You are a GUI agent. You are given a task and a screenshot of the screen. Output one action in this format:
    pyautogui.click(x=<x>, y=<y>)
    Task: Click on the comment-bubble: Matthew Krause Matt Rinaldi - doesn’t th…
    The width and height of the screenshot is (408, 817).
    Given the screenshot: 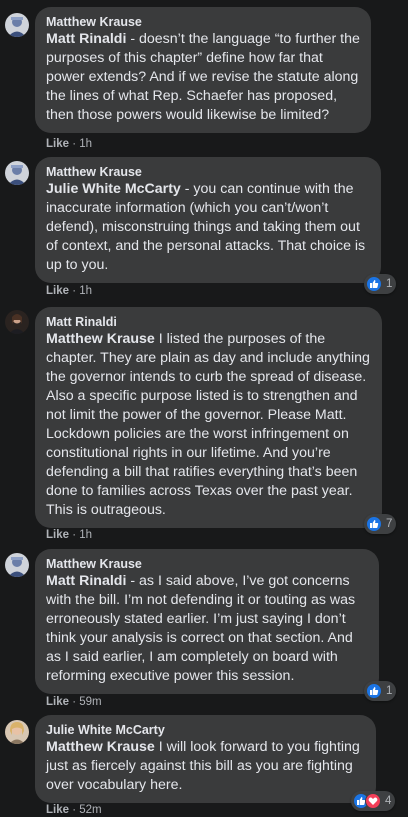 What is the action you would take?
    pyautogui.click(x=203, y=70)
    